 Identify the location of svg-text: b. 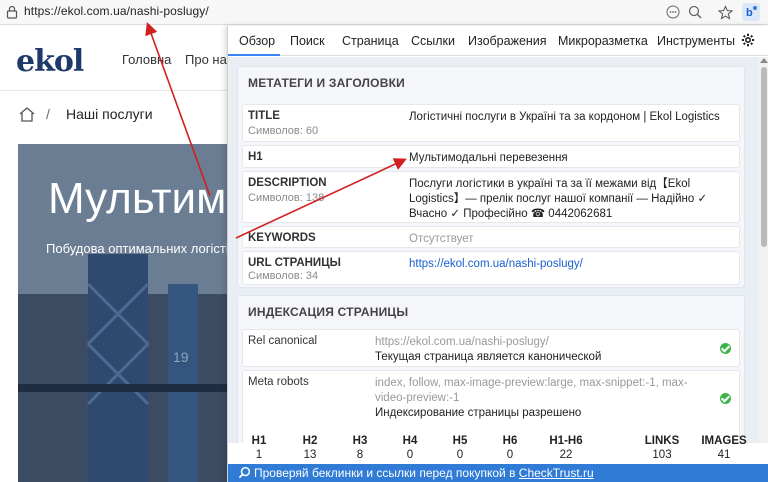
(749, 13).